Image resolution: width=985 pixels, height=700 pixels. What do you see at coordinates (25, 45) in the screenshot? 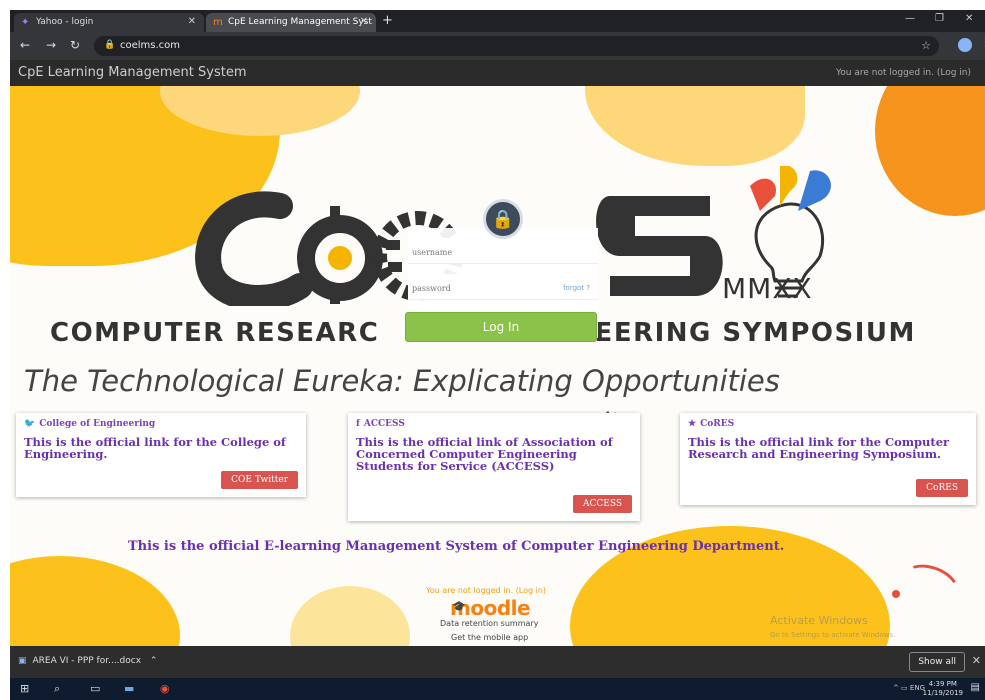
I see `back-icon: ←` at bounding box center [25, 45].